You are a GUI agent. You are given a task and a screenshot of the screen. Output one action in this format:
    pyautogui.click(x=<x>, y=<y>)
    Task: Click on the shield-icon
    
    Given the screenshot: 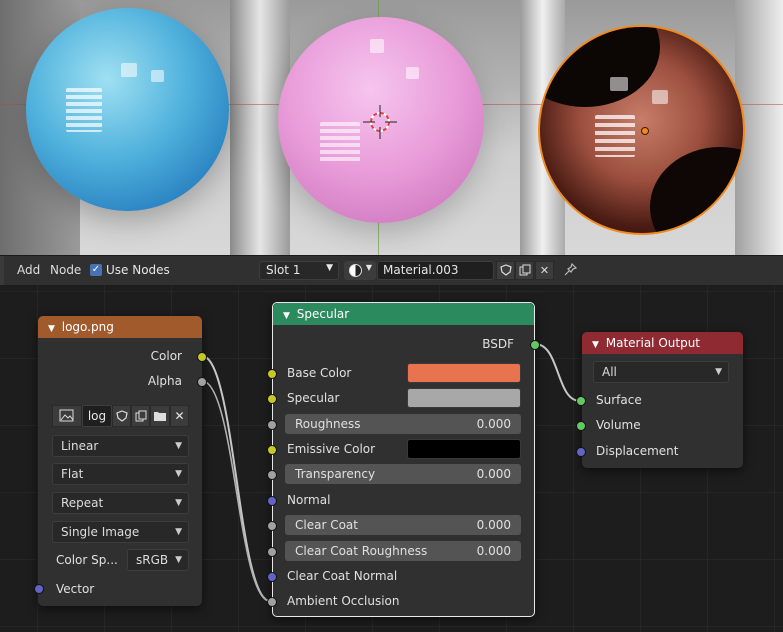 What is the action you would take?
    pyautogui.click(x=505, y=270)
    